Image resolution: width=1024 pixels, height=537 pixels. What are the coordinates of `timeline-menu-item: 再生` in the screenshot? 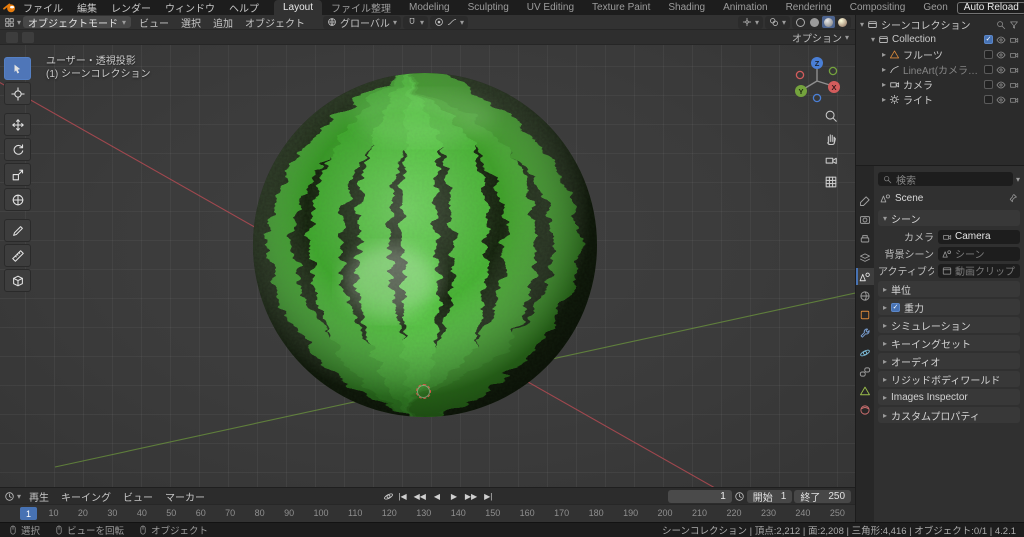 It's located at (39, 496).